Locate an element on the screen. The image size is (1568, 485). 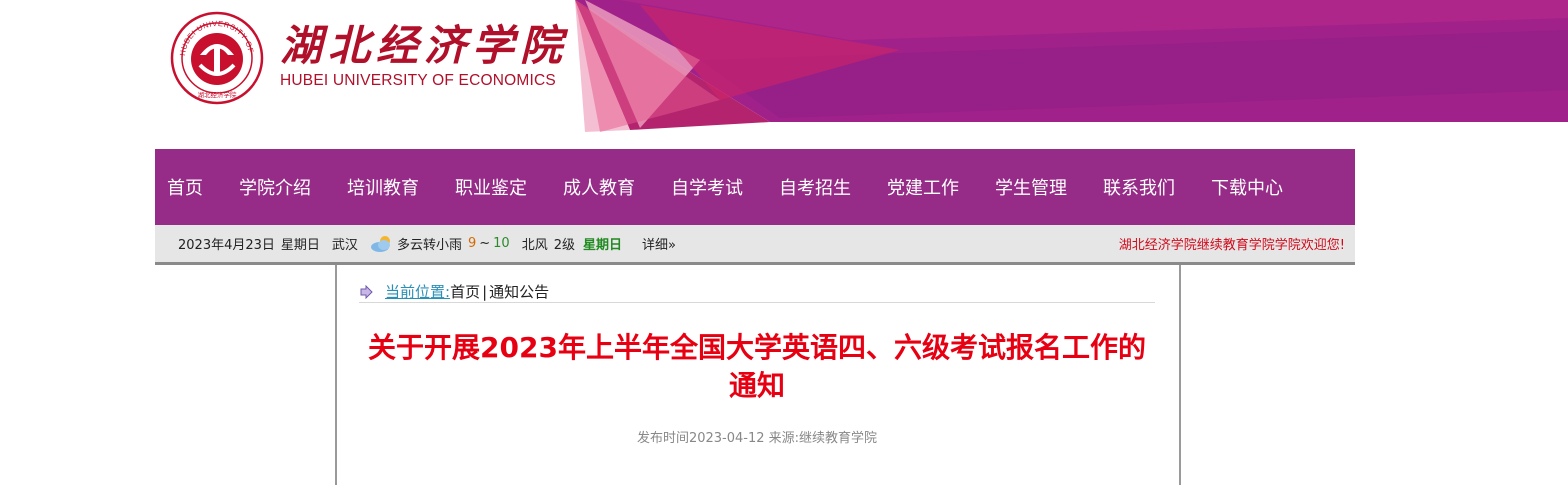
welcome-message: 湖北经济学院继续教育学院学院欢迎您! is located at coordinates (1231, 245).